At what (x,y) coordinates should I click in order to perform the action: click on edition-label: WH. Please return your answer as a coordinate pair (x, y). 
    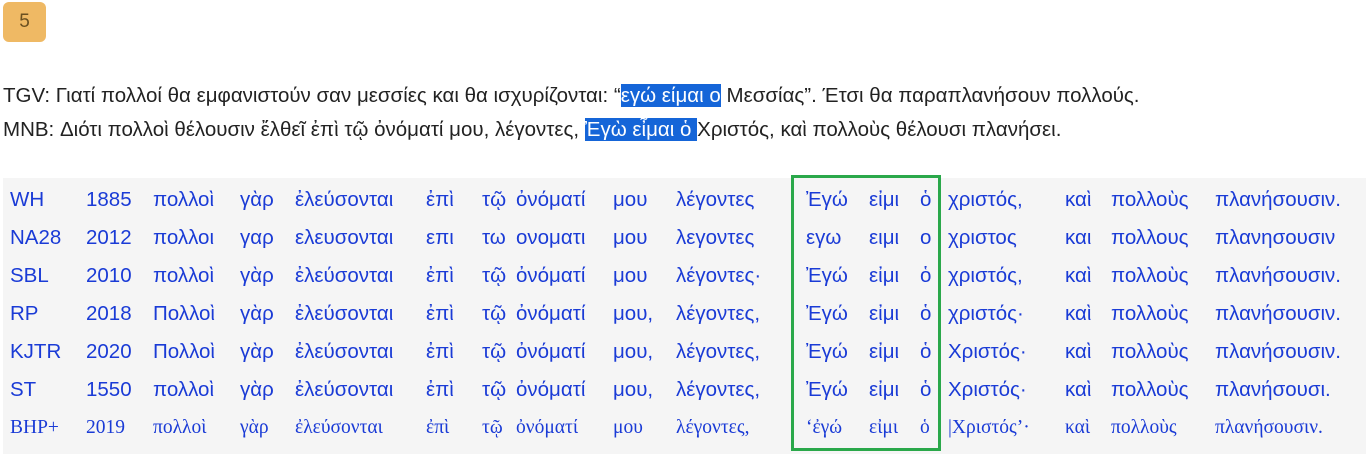
    Looking at the image, I should click on (27, 199).